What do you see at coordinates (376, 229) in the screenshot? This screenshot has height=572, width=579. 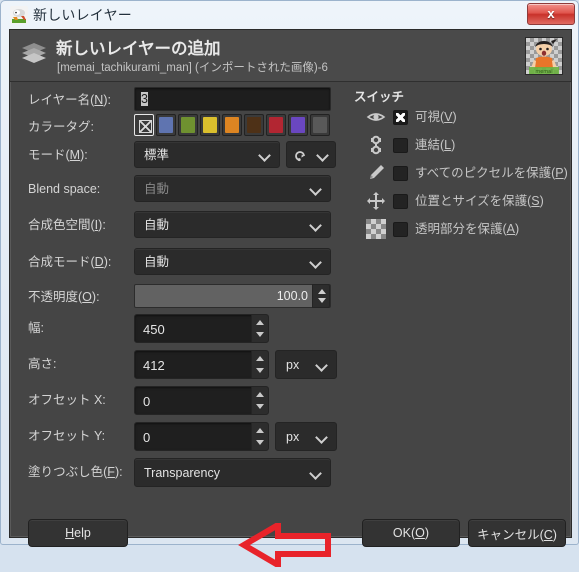 I see `checkerboard-icon` at bounding box center [376, 229].